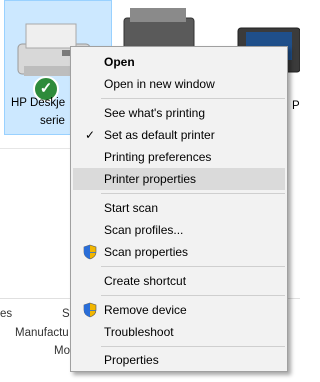 This screenshot has height=382, width=320. Describe the element at coordinates (35, 148) in the screenshot. I see `divider` at that location.